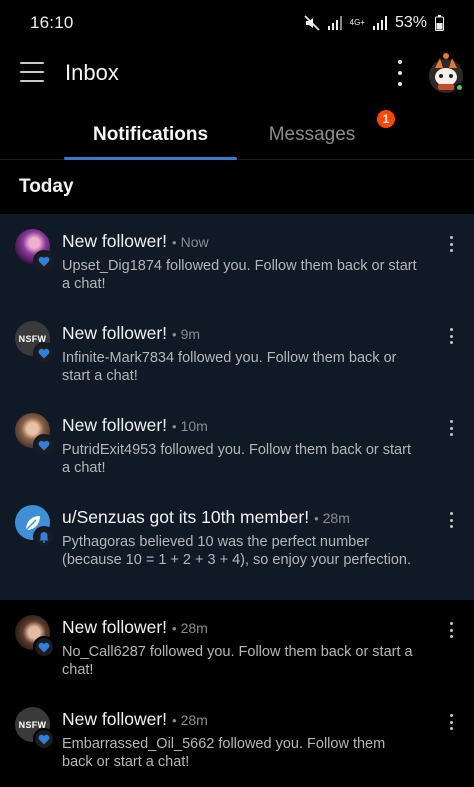 Image resolution: width=474 pixels, height=787 pixels. Describe the element at coordinates (150, 158) in the screenshot. I see `active-tab-indicator` at that location.